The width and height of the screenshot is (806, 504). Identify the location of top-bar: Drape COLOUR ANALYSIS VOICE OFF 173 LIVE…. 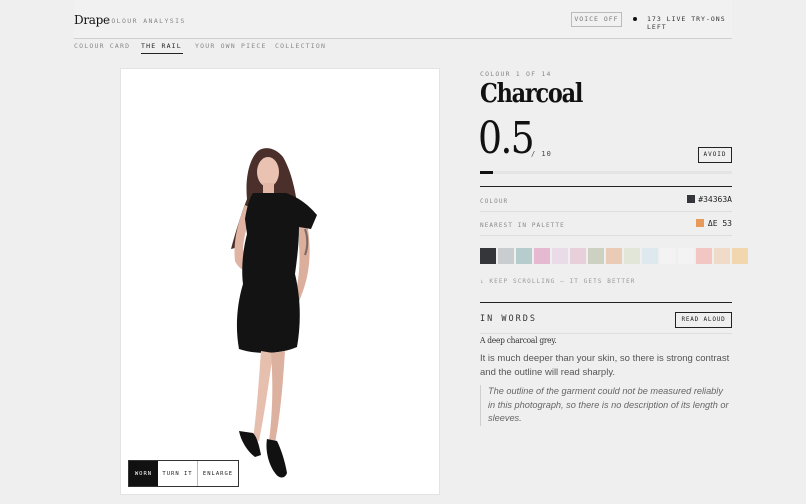
(403, 19).